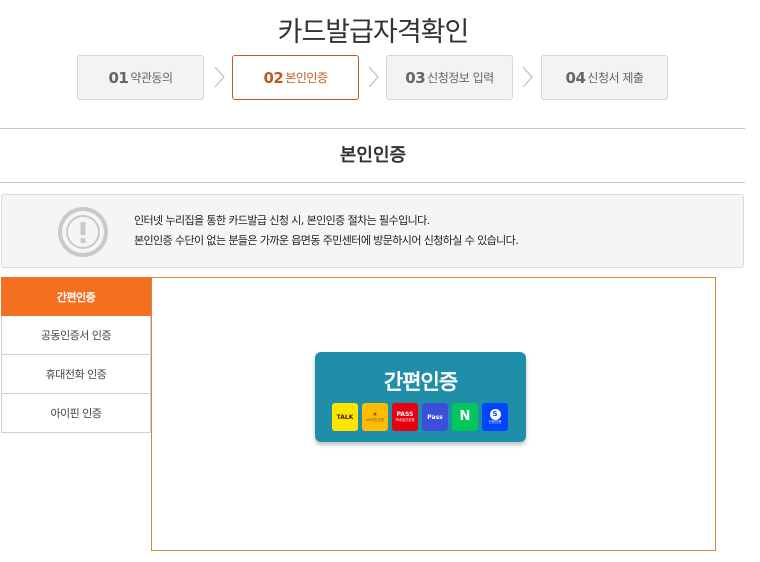  I want to click on page-title: 카드발급자격확인, so click(373, 32).